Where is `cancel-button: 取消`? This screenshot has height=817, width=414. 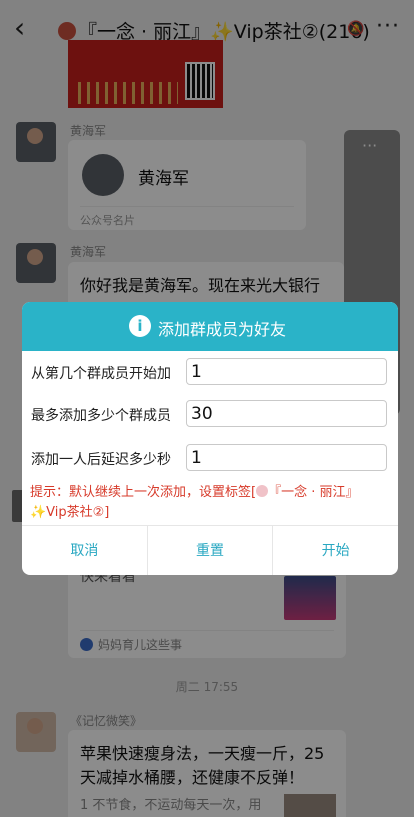
cancel-button: 取消 is located at coordinates (84, 550).